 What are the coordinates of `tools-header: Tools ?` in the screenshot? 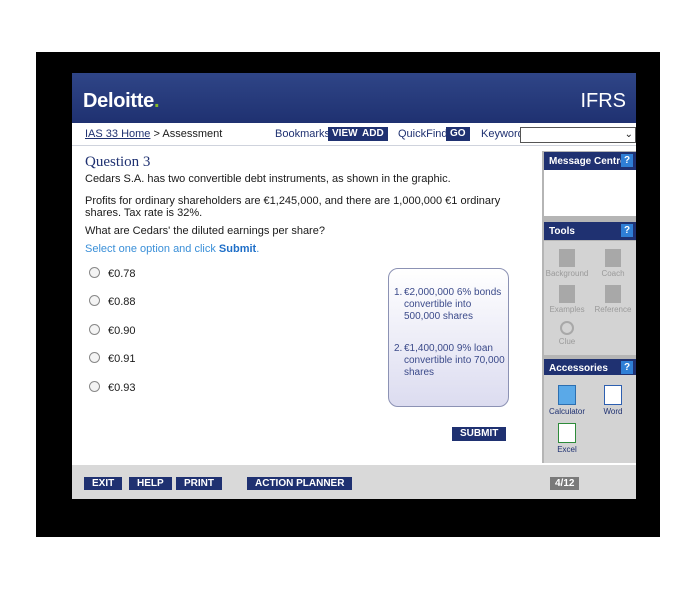 It's located at (590, 231).